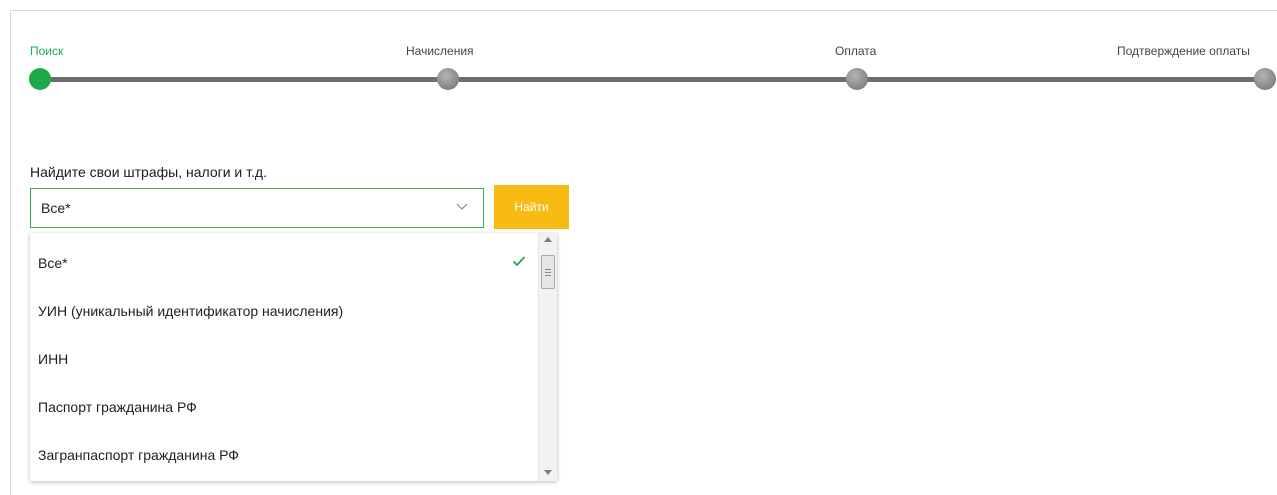 The image size is (1277, 495). I want to click on dropdown-option-passport: Паспорт гражданина РФ, so click(284, 407).